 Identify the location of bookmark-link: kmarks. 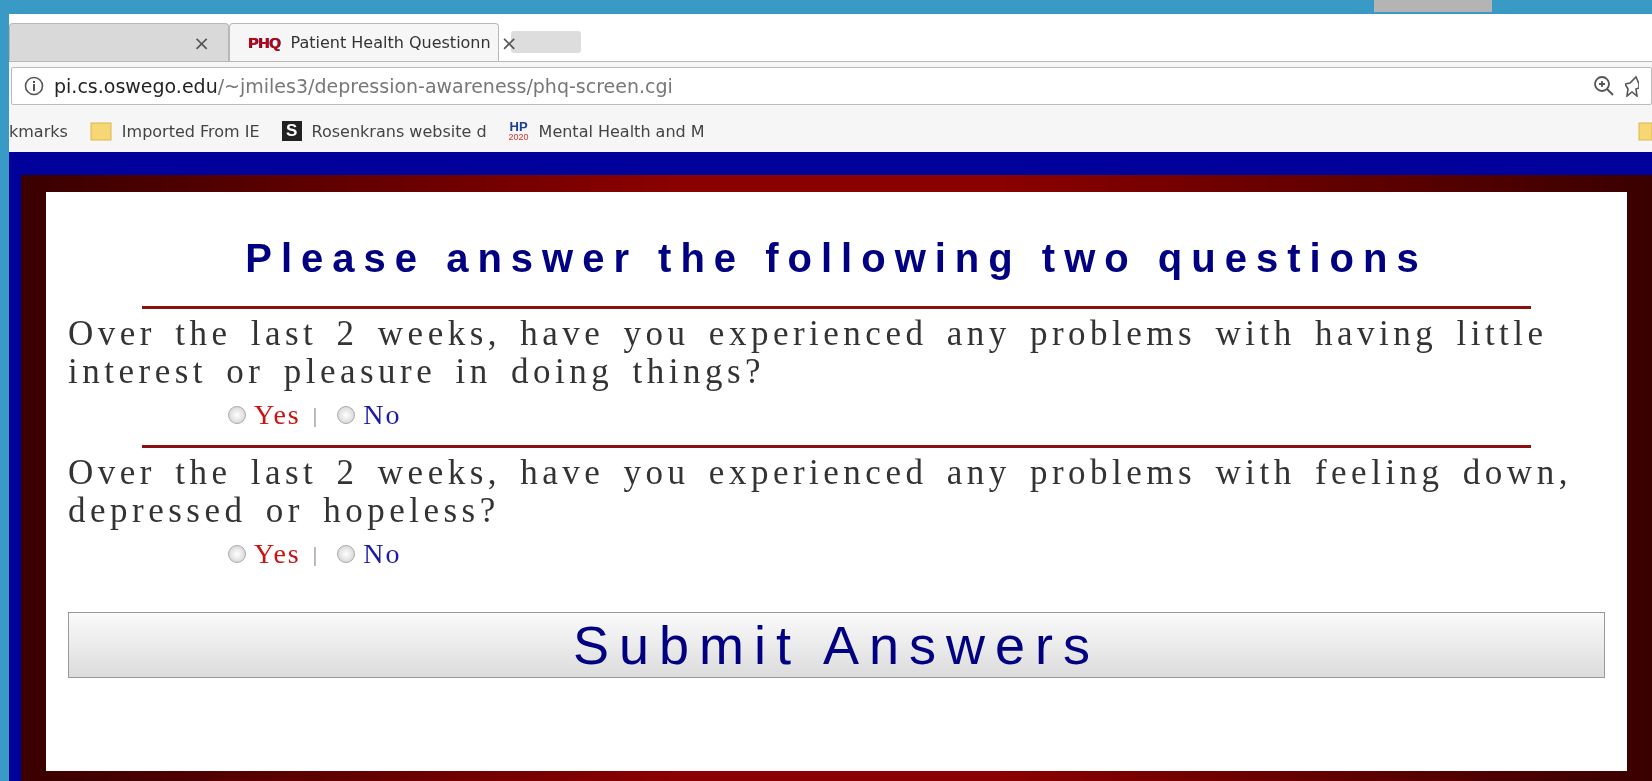
(38, 131).